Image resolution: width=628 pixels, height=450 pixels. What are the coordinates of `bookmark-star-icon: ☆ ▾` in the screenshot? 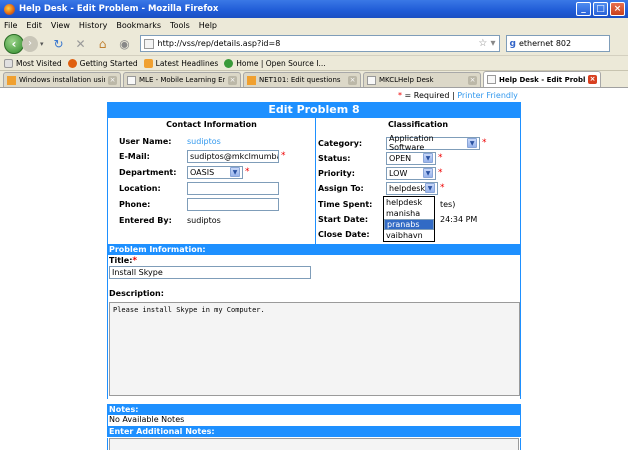 It's located at (486, 43).